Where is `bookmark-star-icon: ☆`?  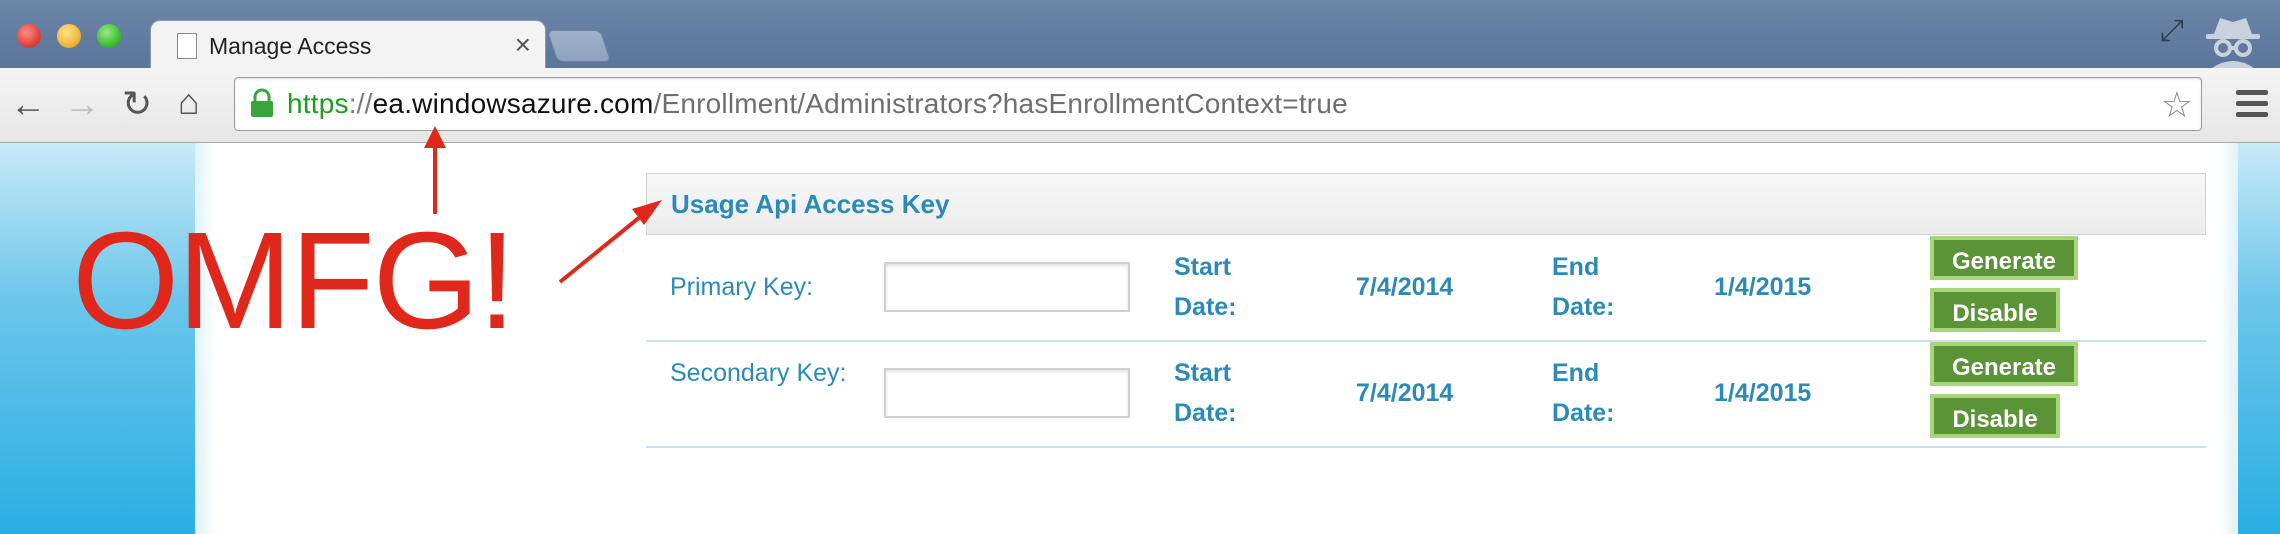
bookmark-star-icon: ☆ is located at coordinates (2177, 105).